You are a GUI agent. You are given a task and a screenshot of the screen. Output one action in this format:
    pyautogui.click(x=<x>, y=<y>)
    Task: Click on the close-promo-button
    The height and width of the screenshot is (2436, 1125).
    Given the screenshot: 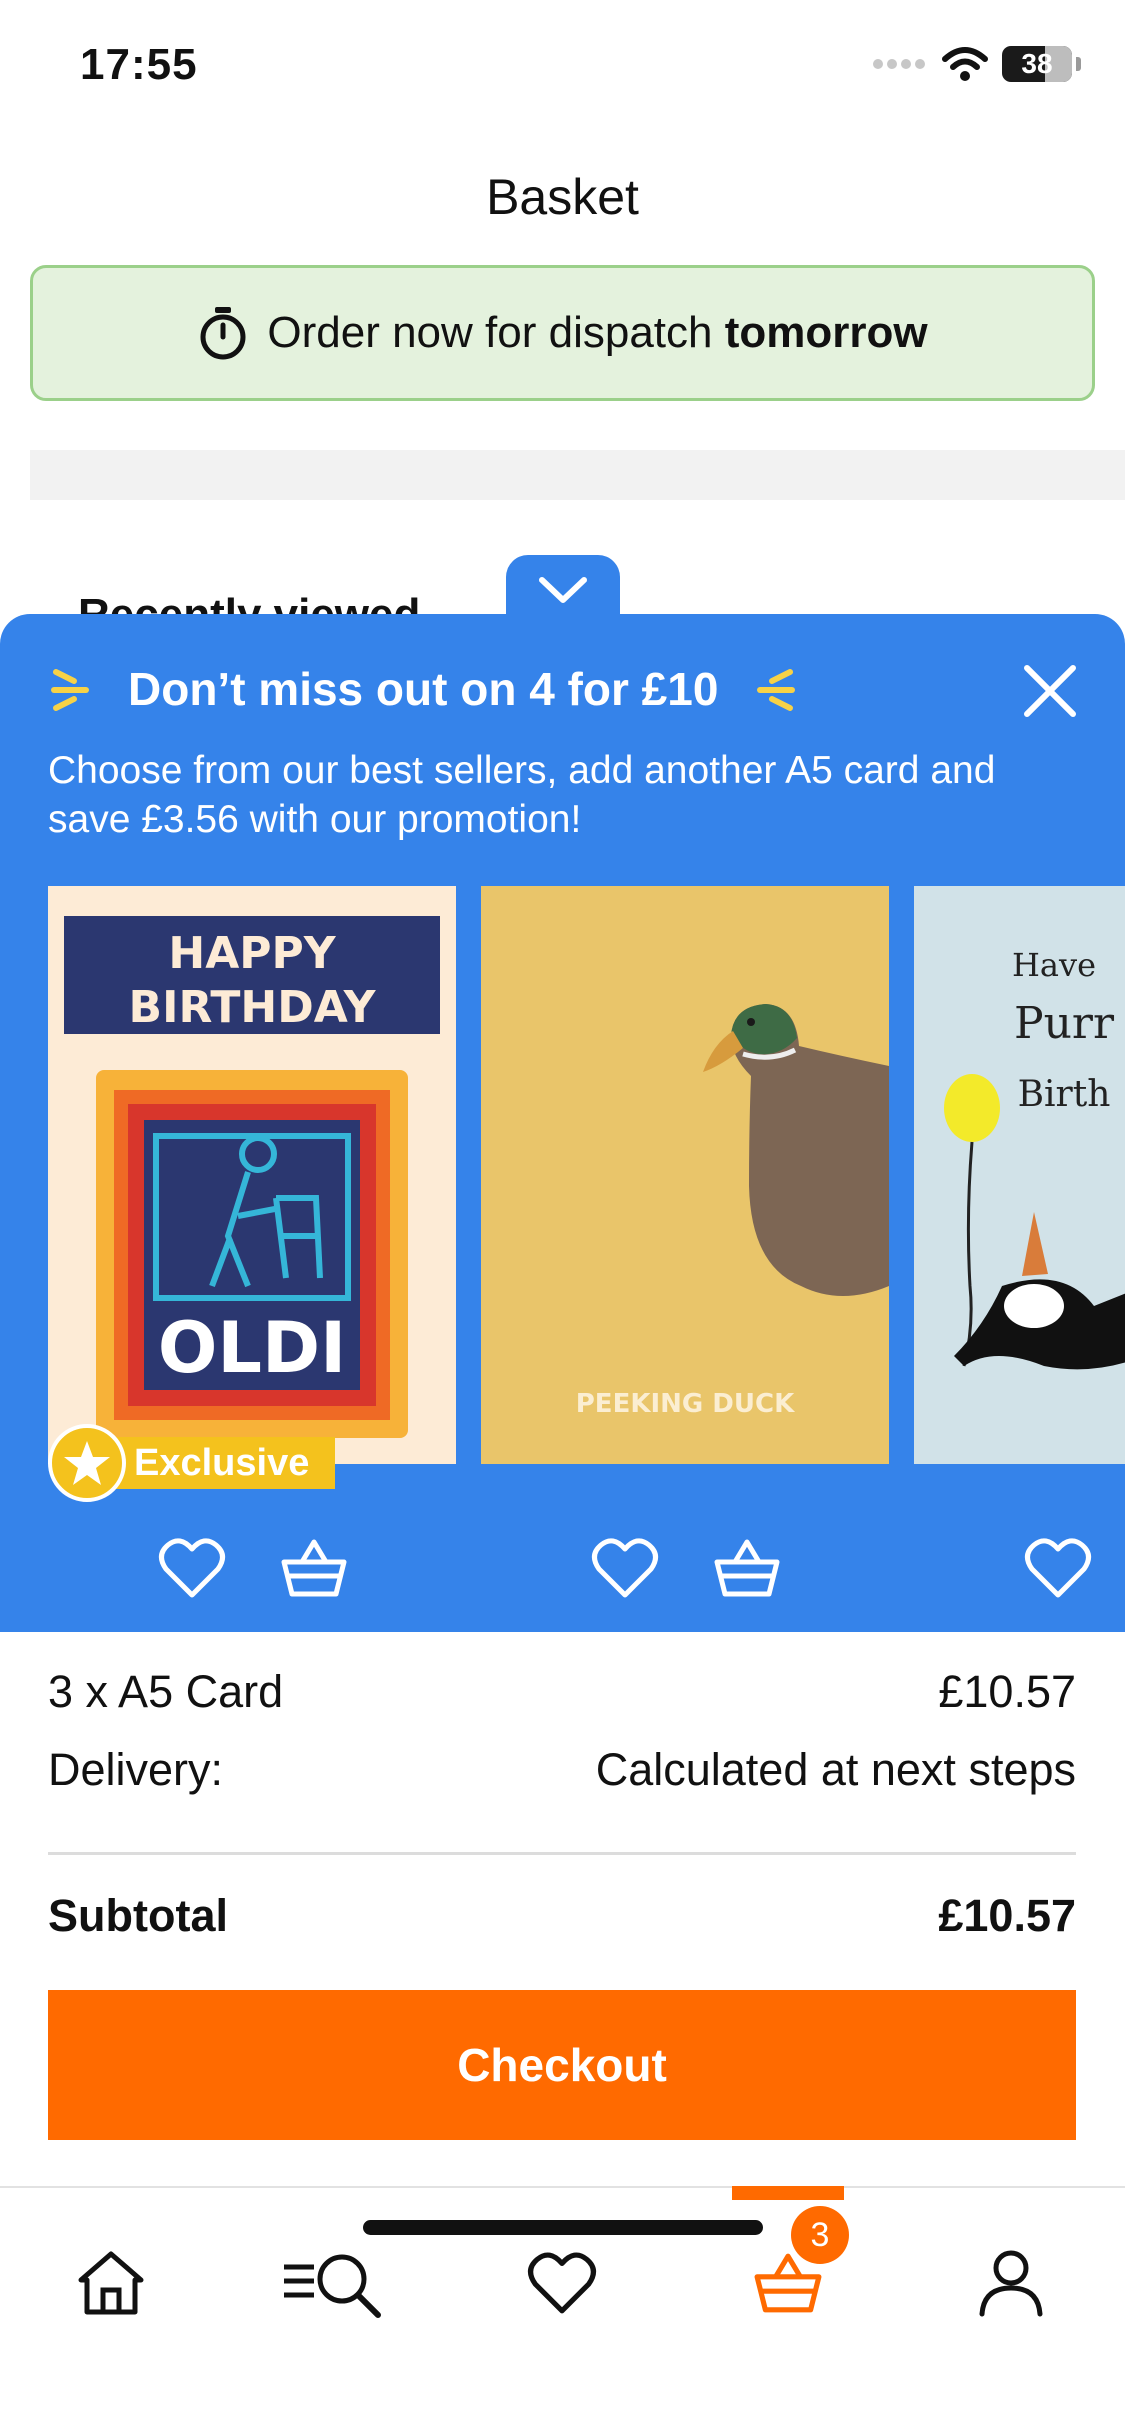 What is the action you would take?
    pyautogui.click(x=1050, y=691)
    